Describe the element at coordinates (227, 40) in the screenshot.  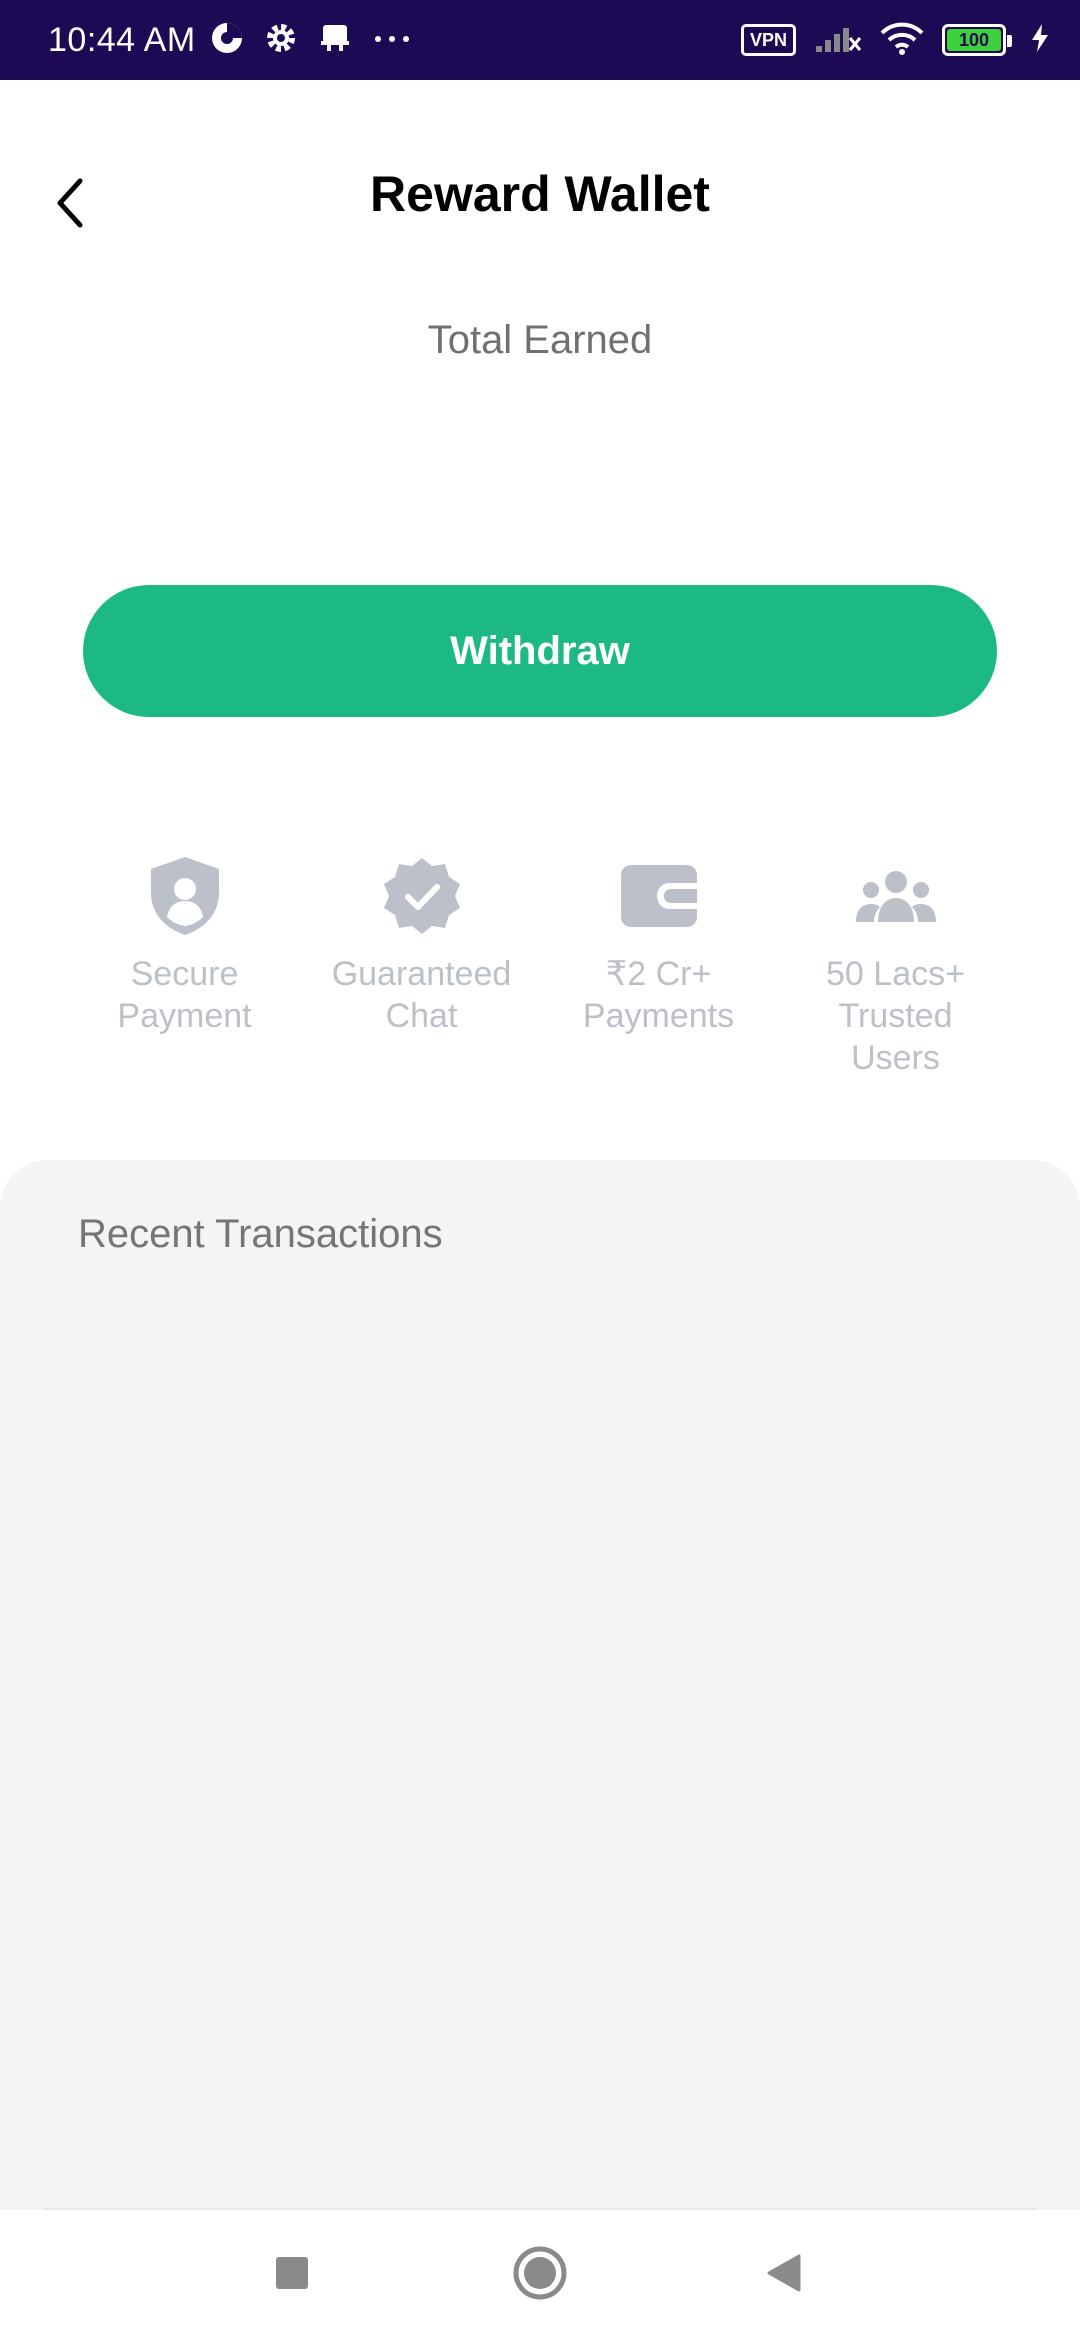
I see `data-saver-icon` at that location.